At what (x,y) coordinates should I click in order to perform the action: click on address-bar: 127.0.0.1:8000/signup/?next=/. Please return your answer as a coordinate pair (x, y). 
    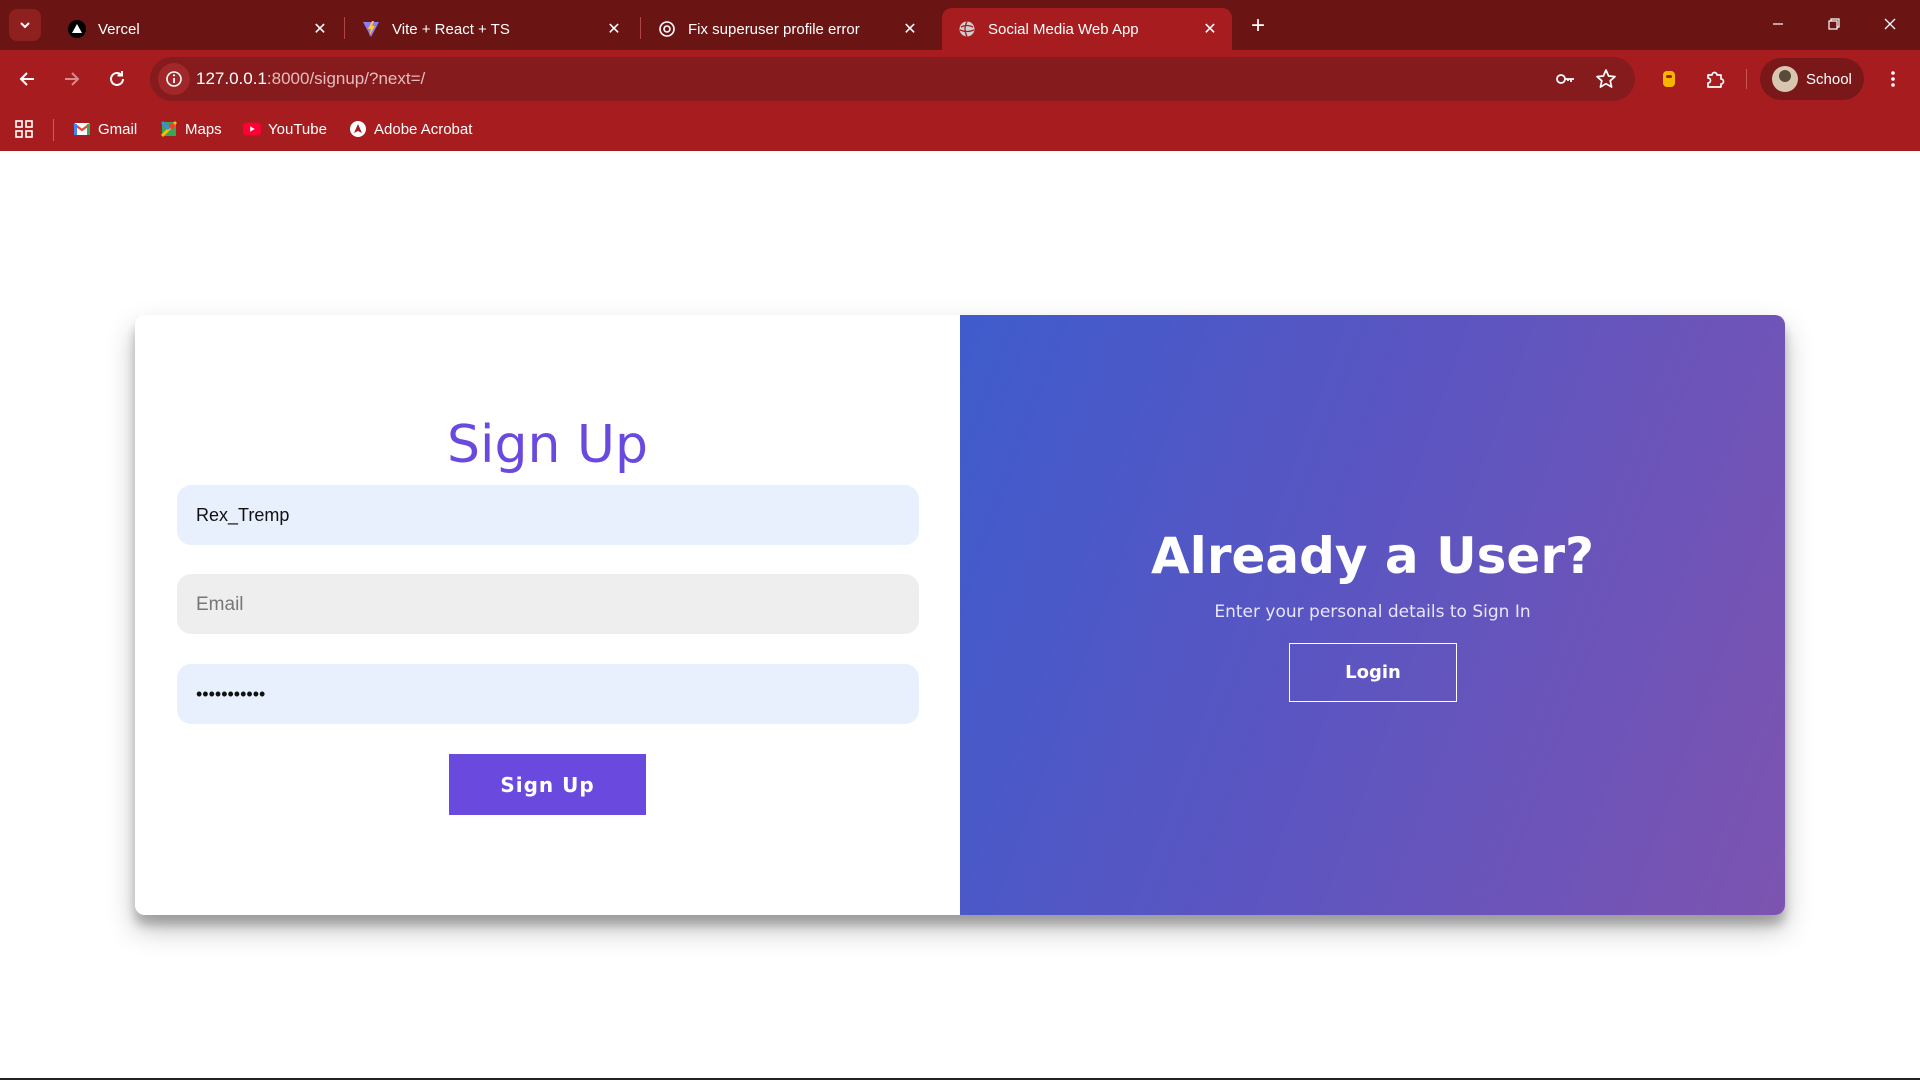
    Looking at the image, I should click on (892, 79).